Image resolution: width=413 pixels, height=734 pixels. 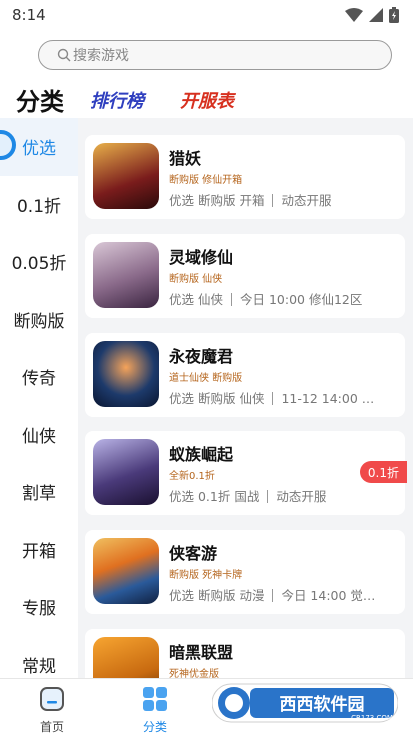 I want to click on sidebar-item-label: 断购版, so click(x=39, y=321).